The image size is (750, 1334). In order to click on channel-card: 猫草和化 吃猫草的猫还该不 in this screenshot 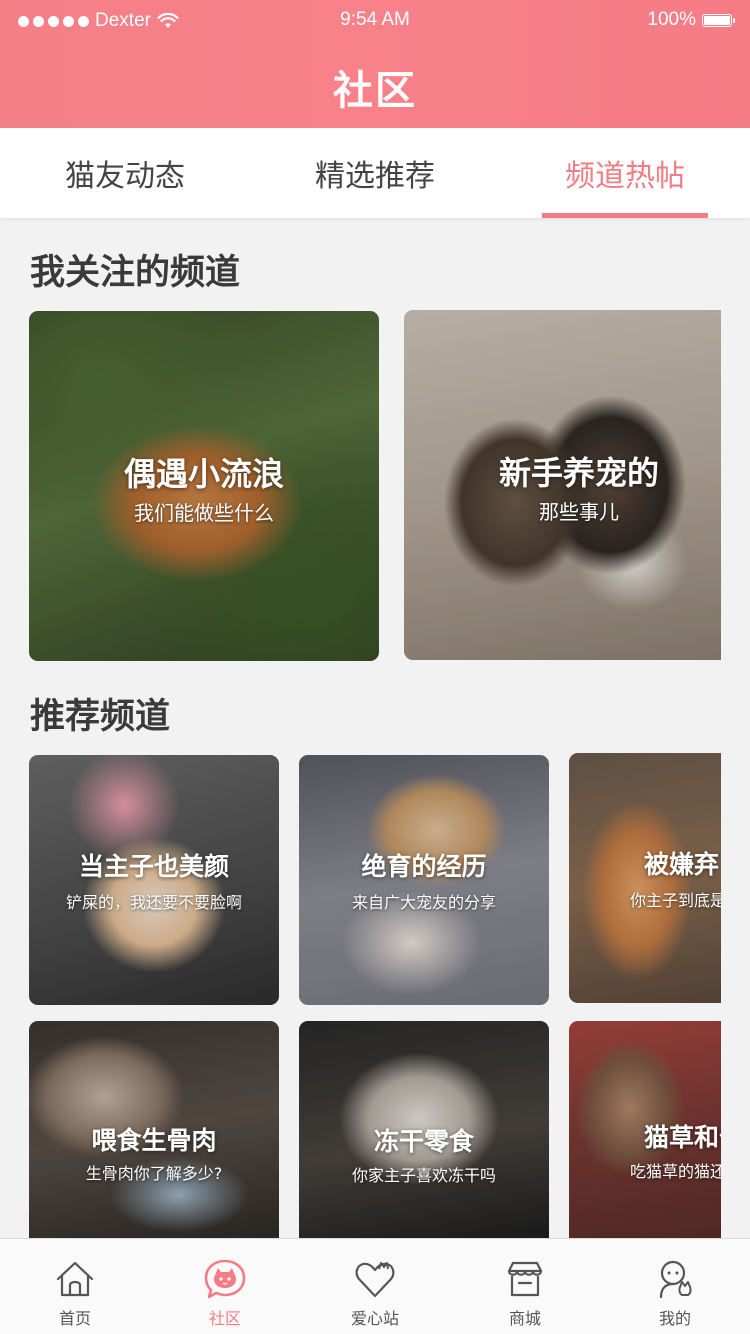, I will do `click(645, 1129)`.